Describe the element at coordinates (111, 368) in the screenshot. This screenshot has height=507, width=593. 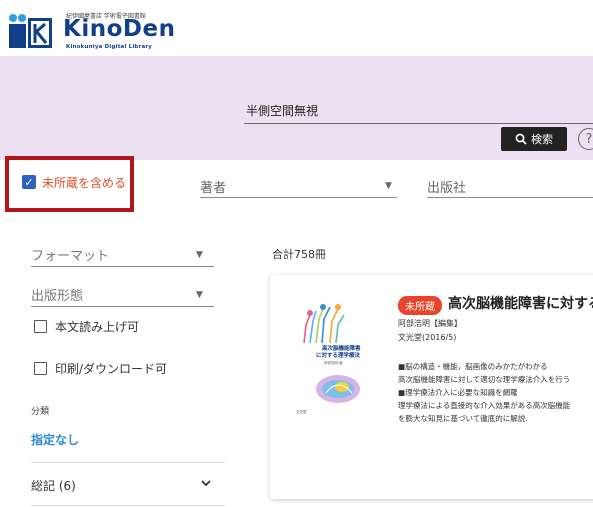
I see `print-download-label: 印刷/ダウンロード可` at that location.